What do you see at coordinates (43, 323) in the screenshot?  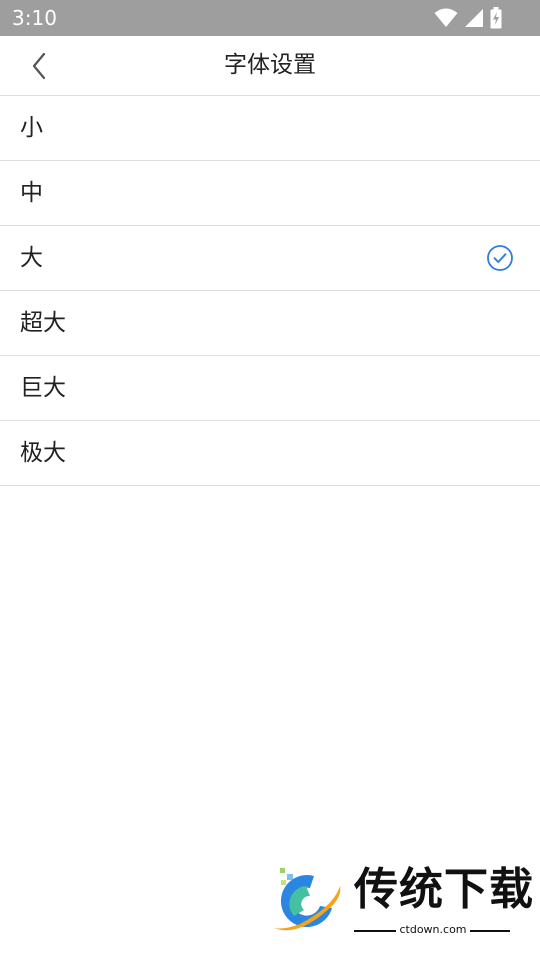 I see `option-label: 超大` at bounding box center [43, 323].